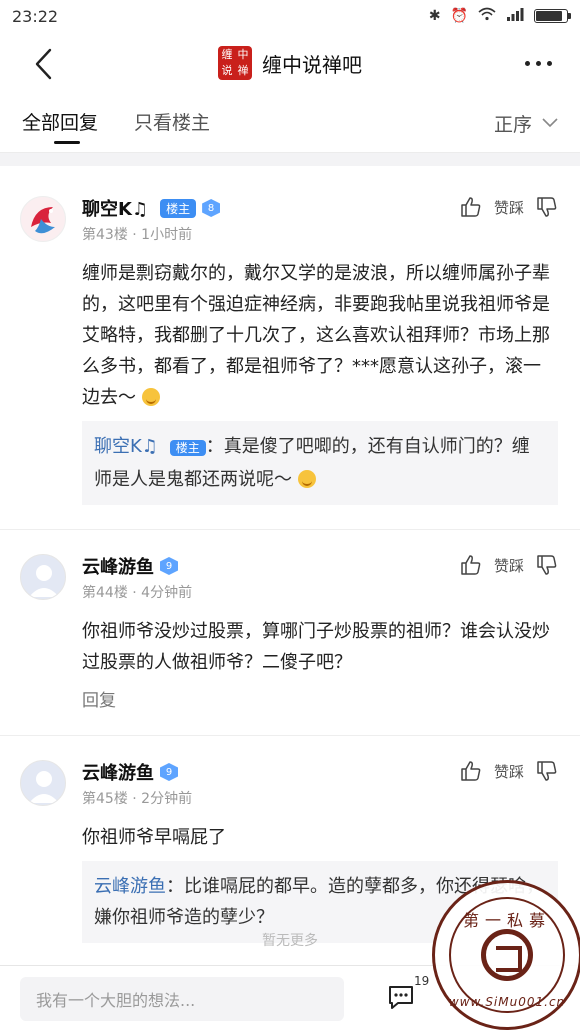  I want to click on more-options-button, so click(538, 63).